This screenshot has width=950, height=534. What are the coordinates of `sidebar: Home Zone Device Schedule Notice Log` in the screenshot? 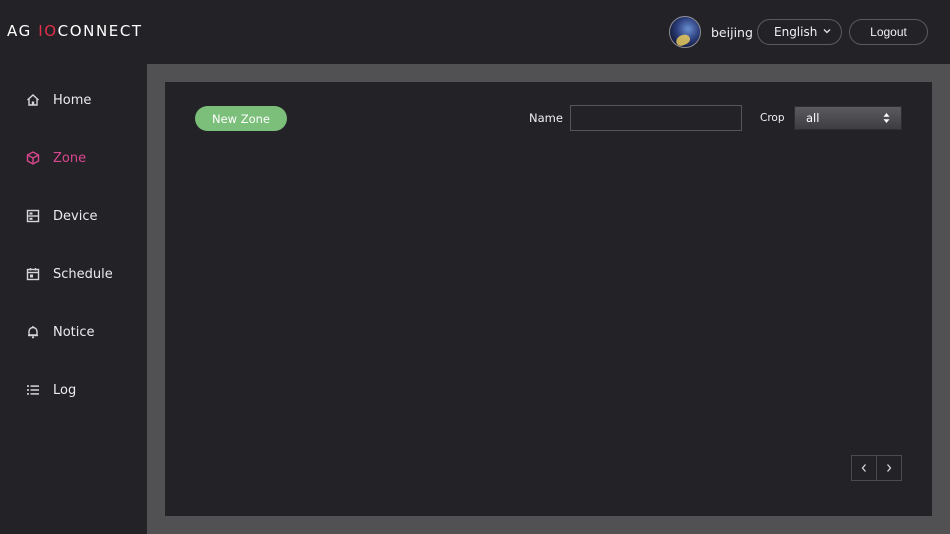 It's located at (73, 299).